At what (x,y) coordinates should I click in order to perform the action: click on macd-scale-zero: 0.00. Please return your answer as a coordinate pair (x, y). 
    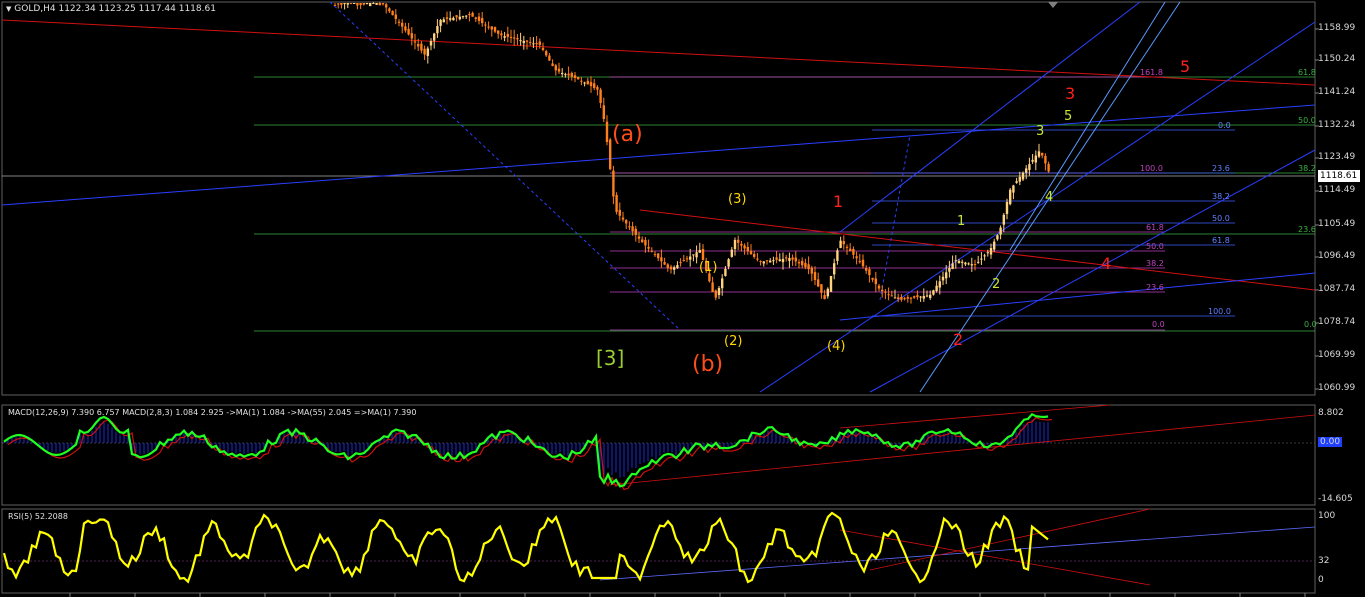
    Looking at the image, I should click on (1330, 442).